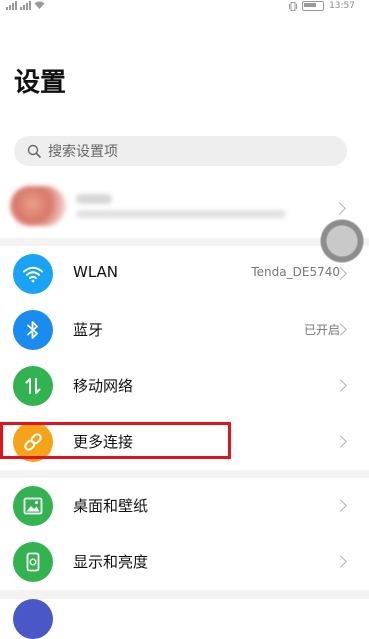 This screenshot has width=369, height=639. I want to click on account-detail-blurred, so click(181, 214).